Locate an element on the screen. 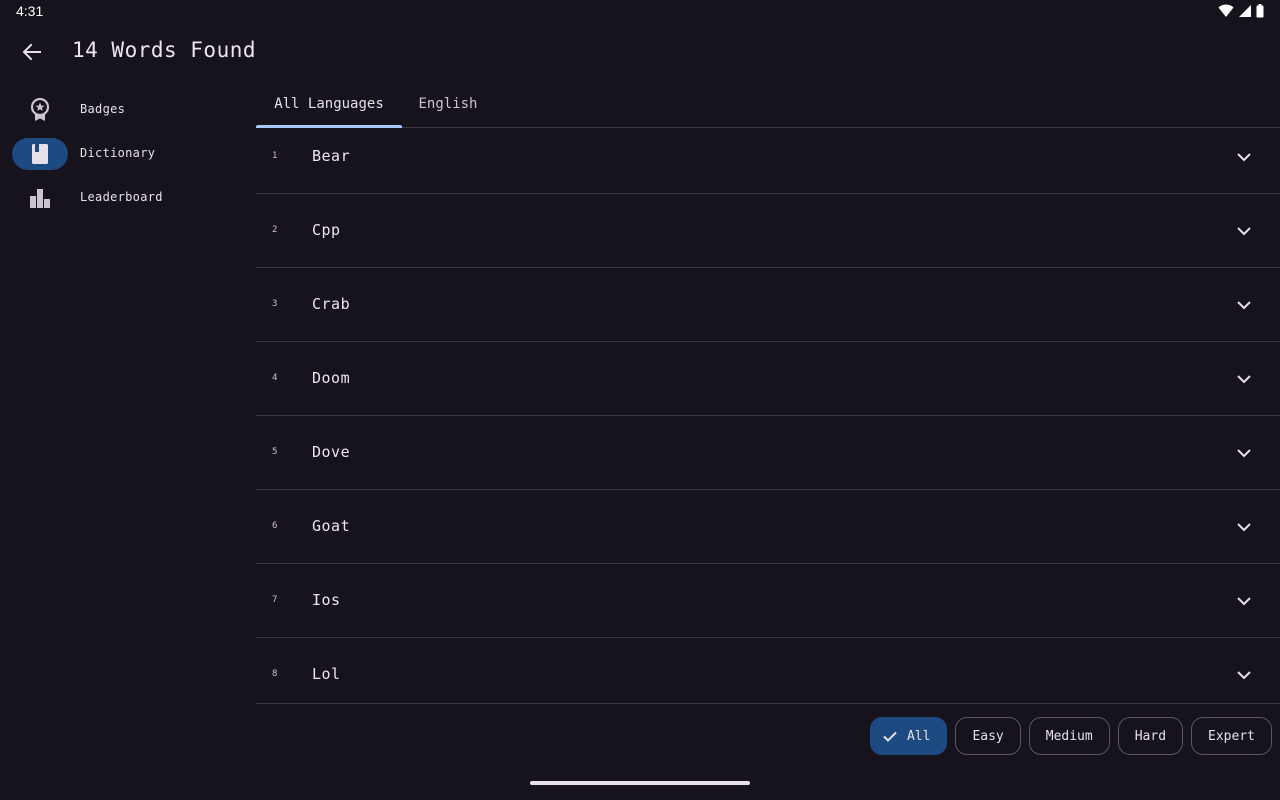 The width and height of the screenshot is (1280, 800). check-icon is located at coordinates (890, 736).